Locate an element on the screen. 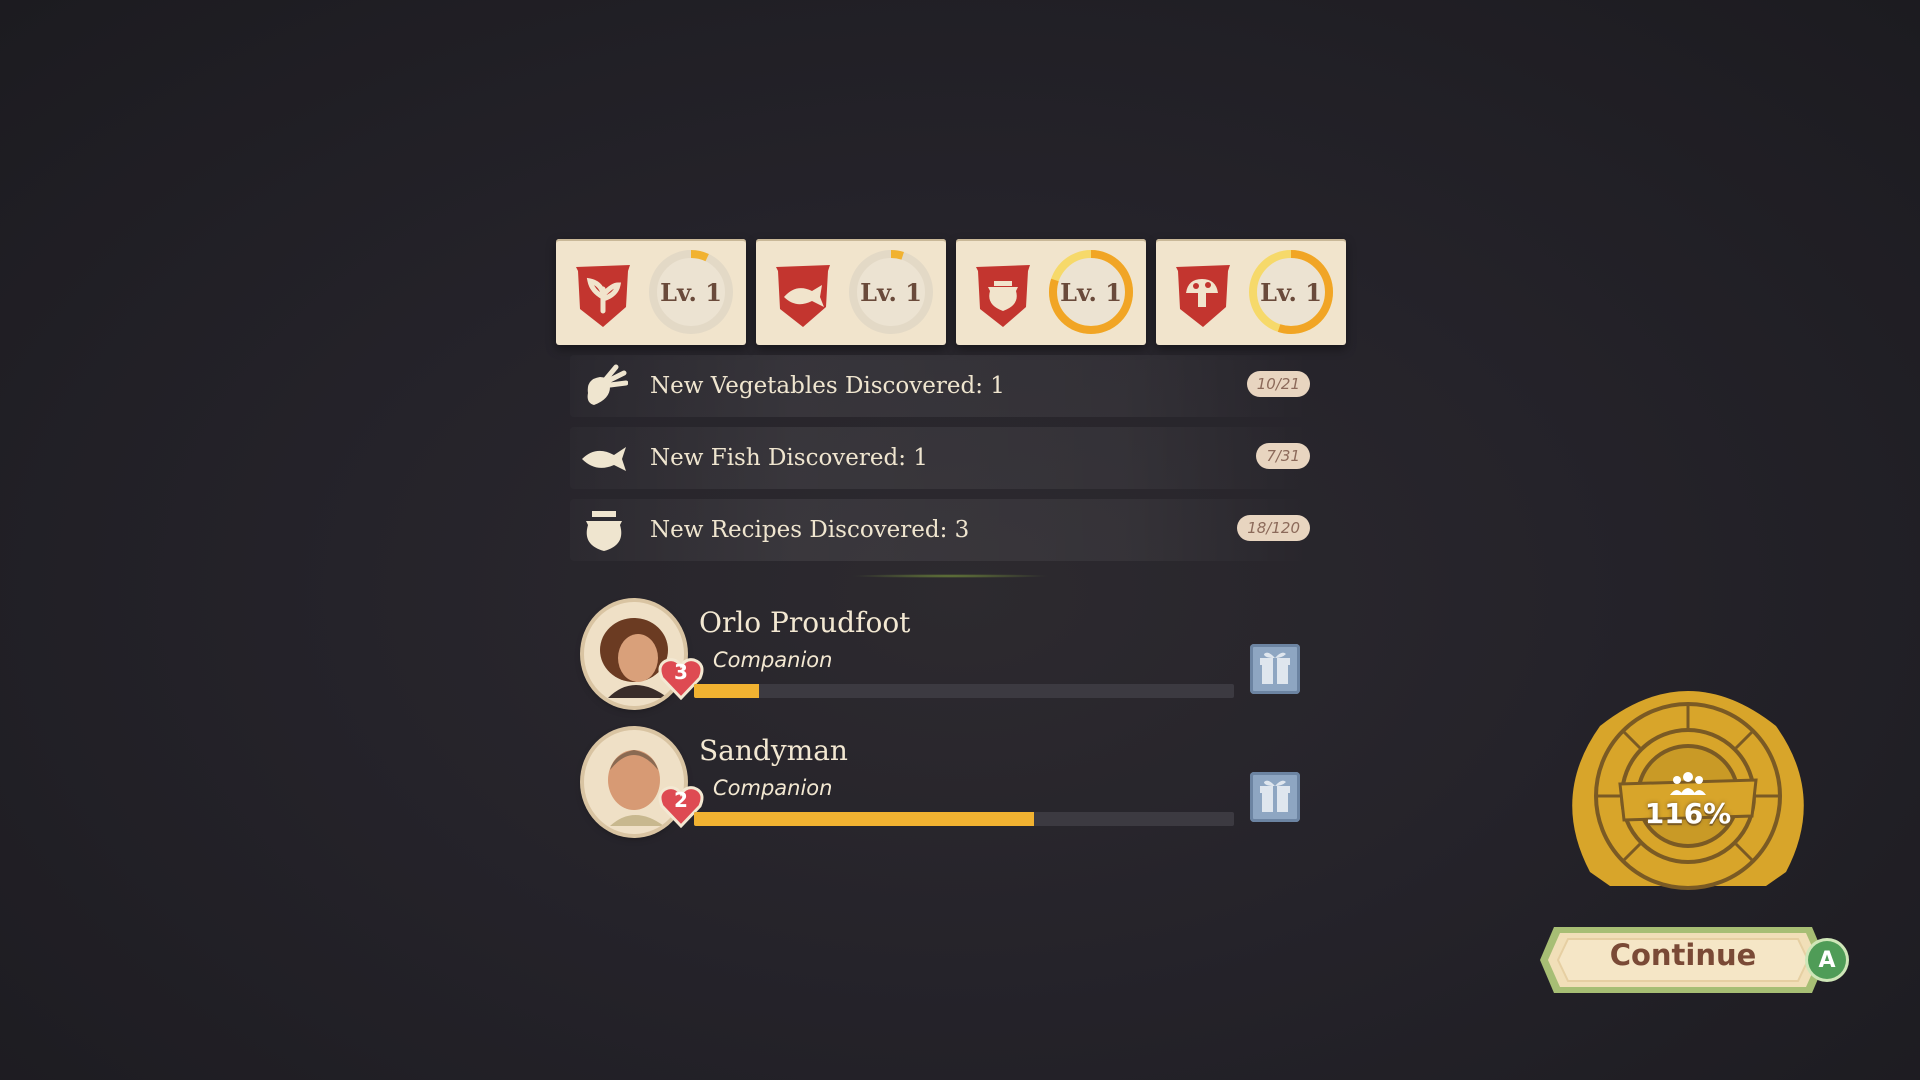 The image size is (1920, 1080). companion-orlo: 3 Orlo Proudfoot Companion is located at coordinates (944, 657).